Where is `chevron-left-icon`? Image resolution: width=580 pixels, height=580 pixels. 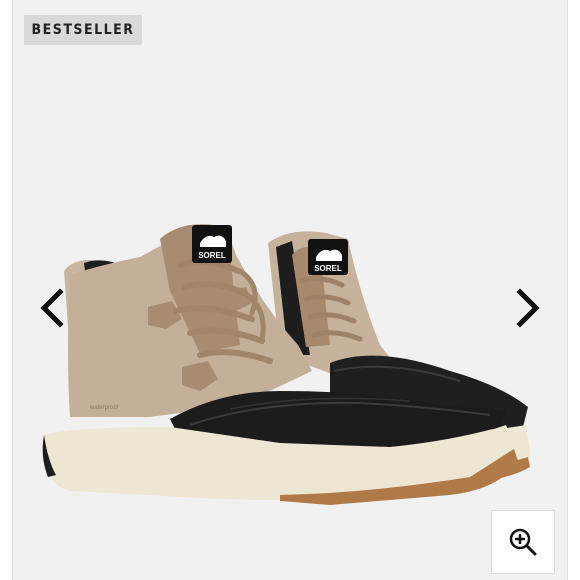
chevron-left-icon is located at coordinates (52, 308).